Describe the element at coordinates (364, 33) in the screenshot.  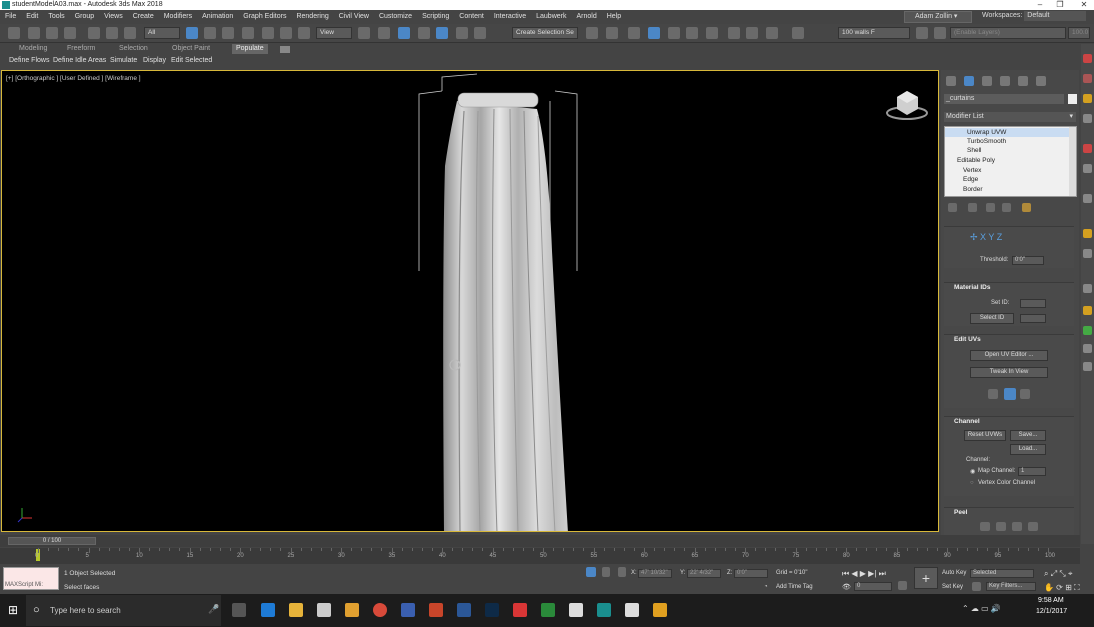
I see `pivot-icon` at that location.